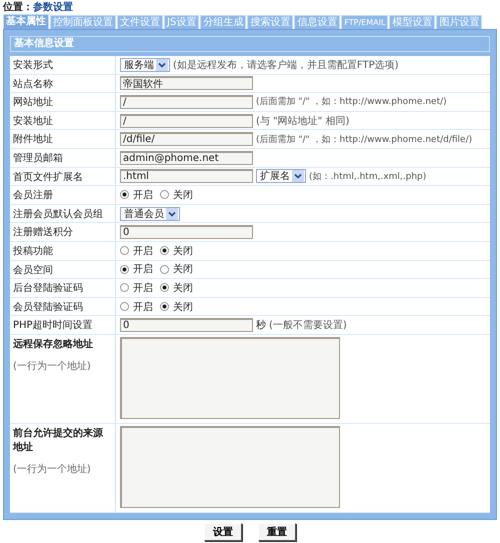  Describe the element at coordinates (18, 7) in the screenshot. I see `breadcrumb-label: 位置：` at that location.